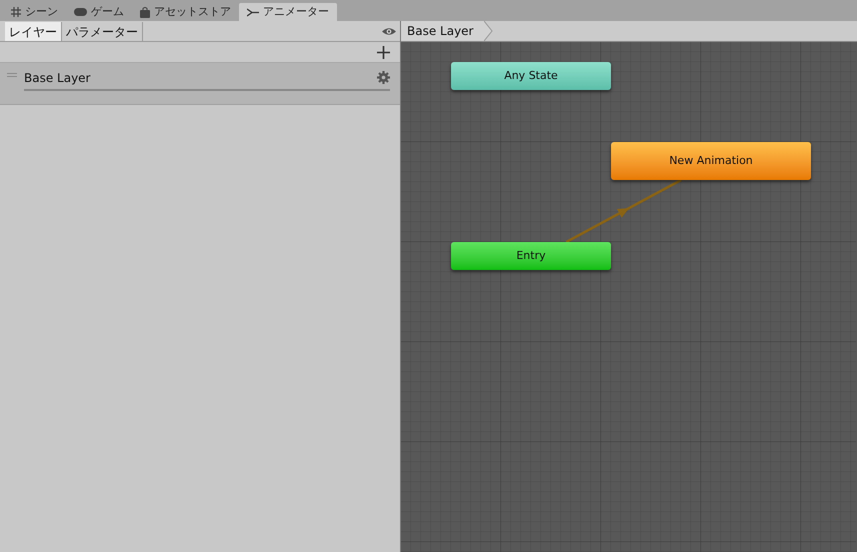 This screenshot has height=552, width=857. Describe the element at coordinates (383, 52) in the screenshot. I see `add-icon` at that location.